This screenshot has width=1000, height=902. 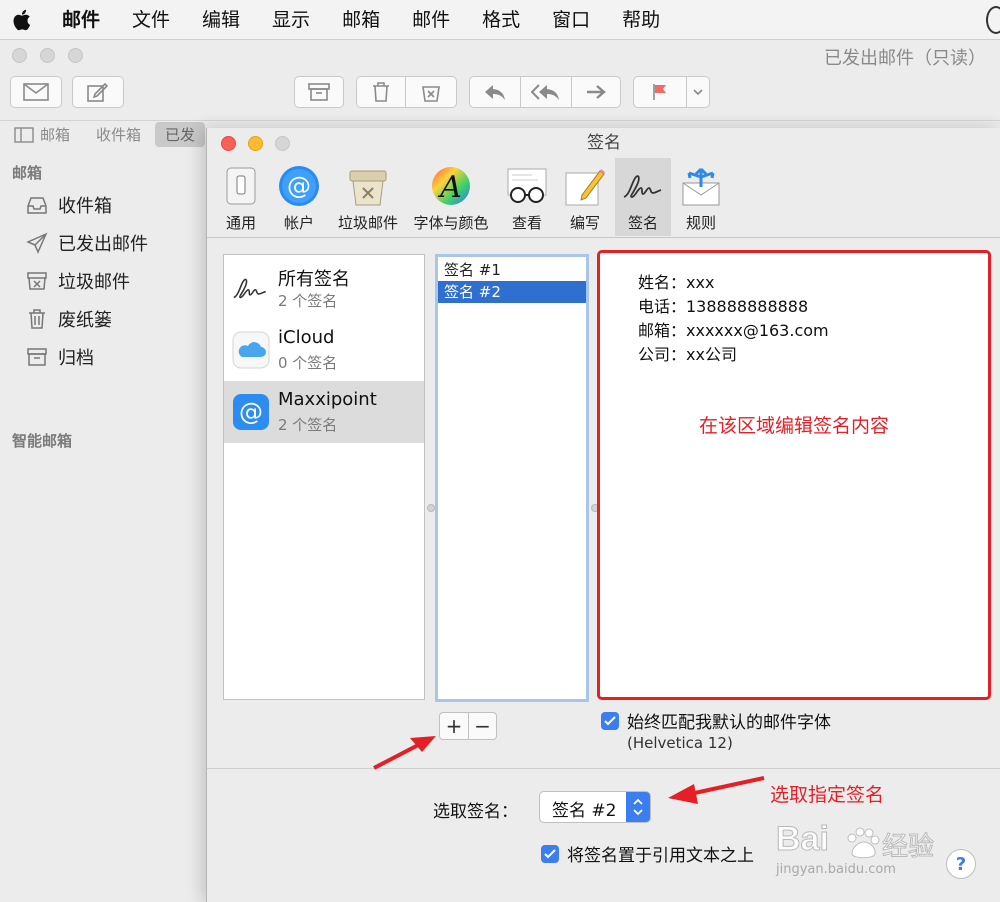 What do you see at coordinates (908, 847) in the screenshot?
I see `watermark-brand-cn: 经验` at bounding box center [908, 847].